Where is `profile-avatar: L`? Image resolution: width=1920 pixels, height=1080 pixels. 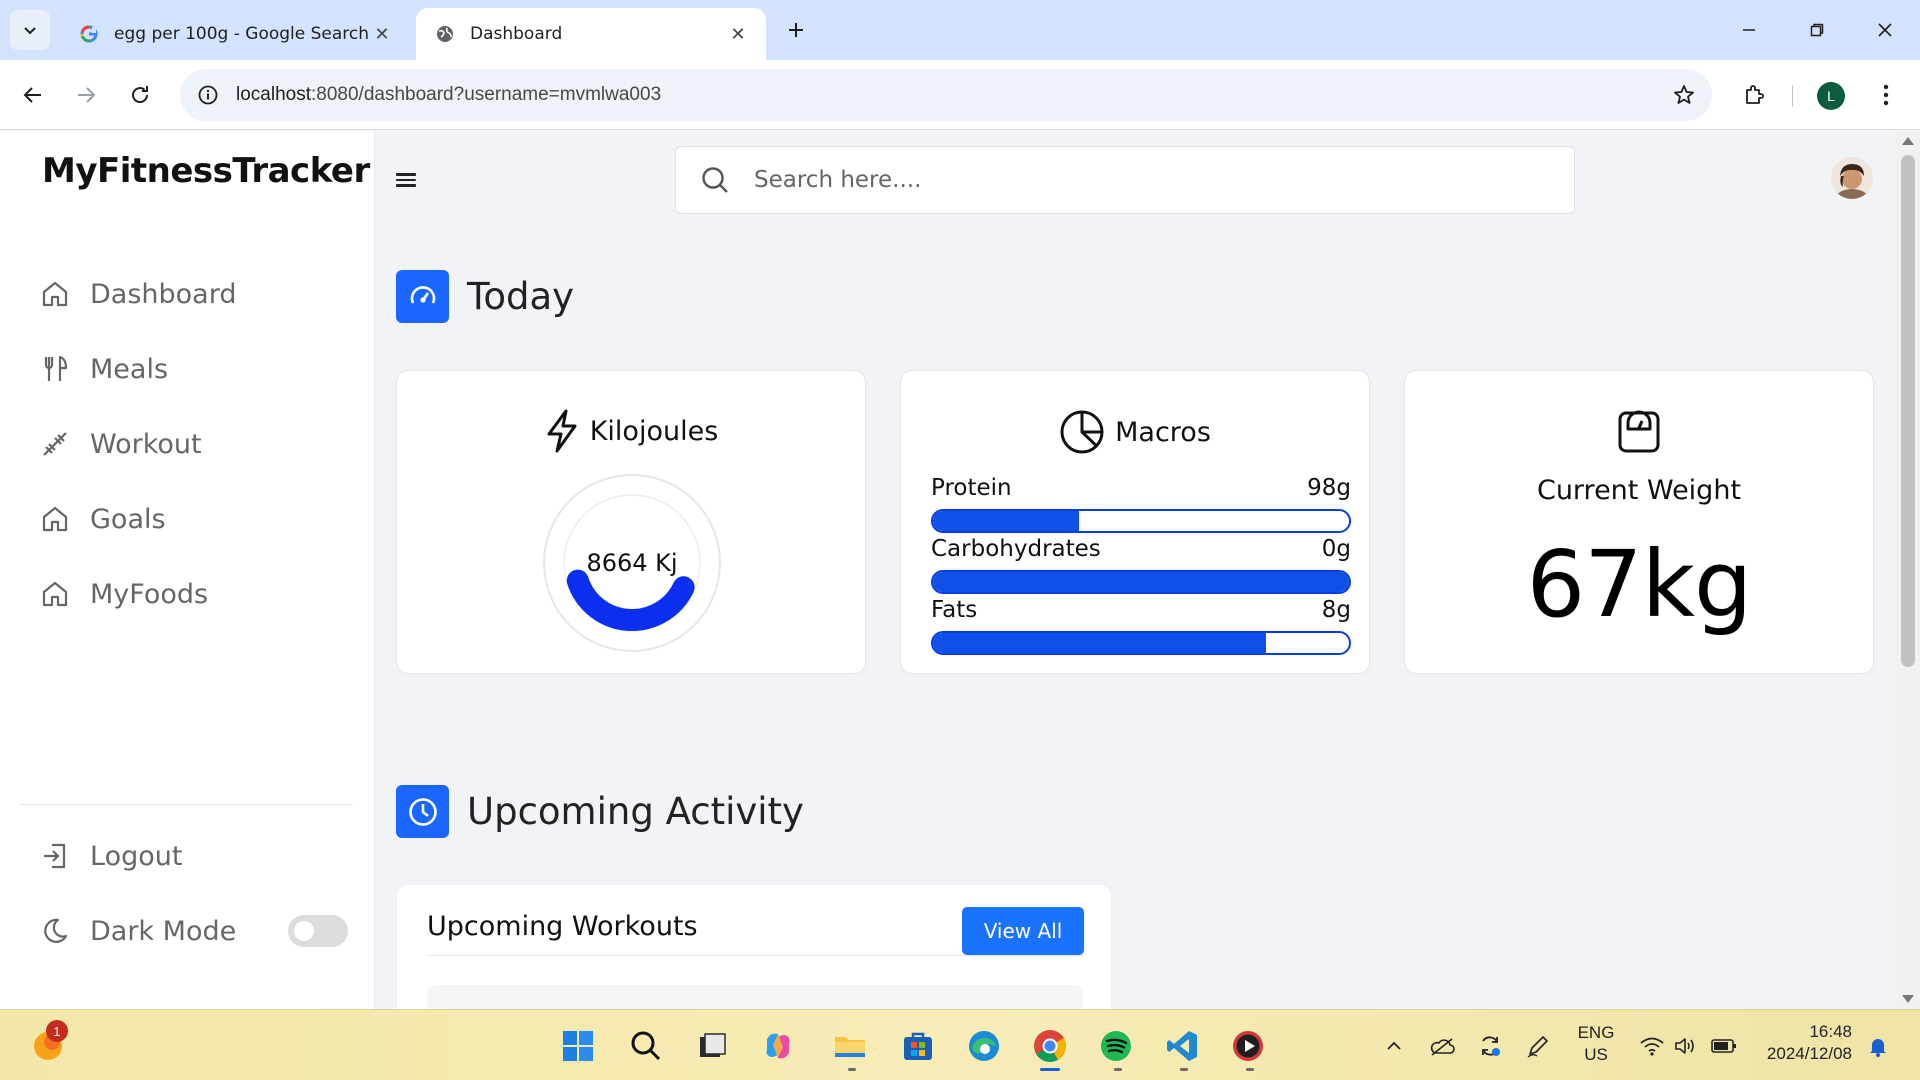 profile-avatar: L is located at coordinates (1831, 96).